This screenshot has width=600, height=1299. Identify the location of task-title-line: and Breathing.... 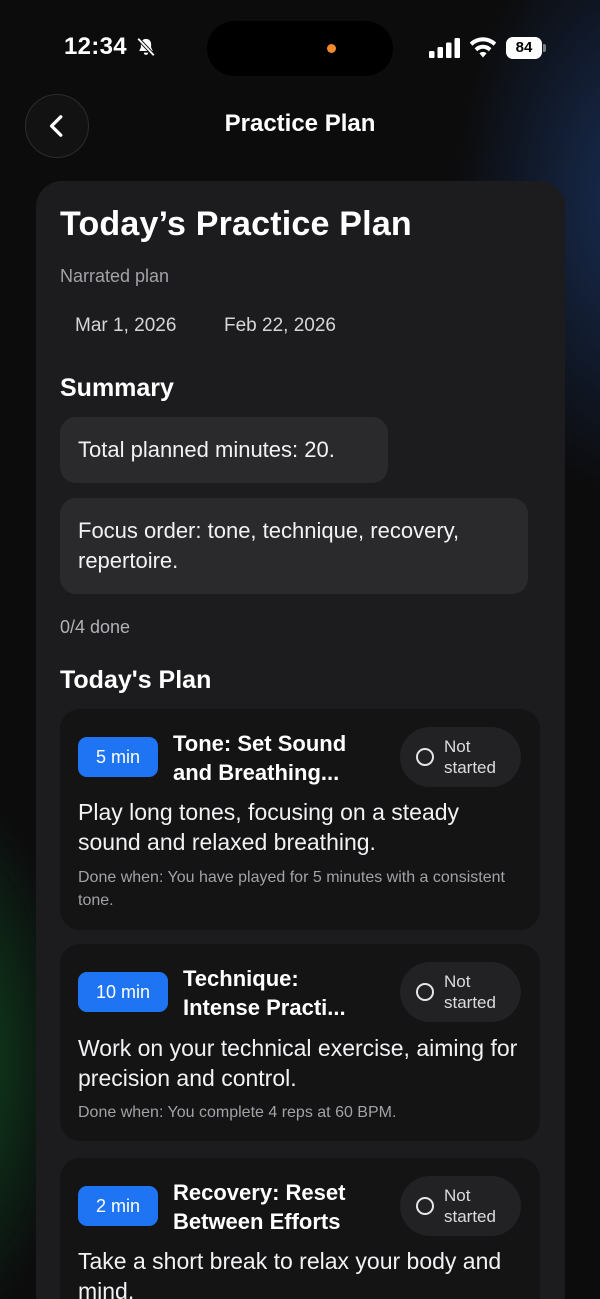
(256, 772).